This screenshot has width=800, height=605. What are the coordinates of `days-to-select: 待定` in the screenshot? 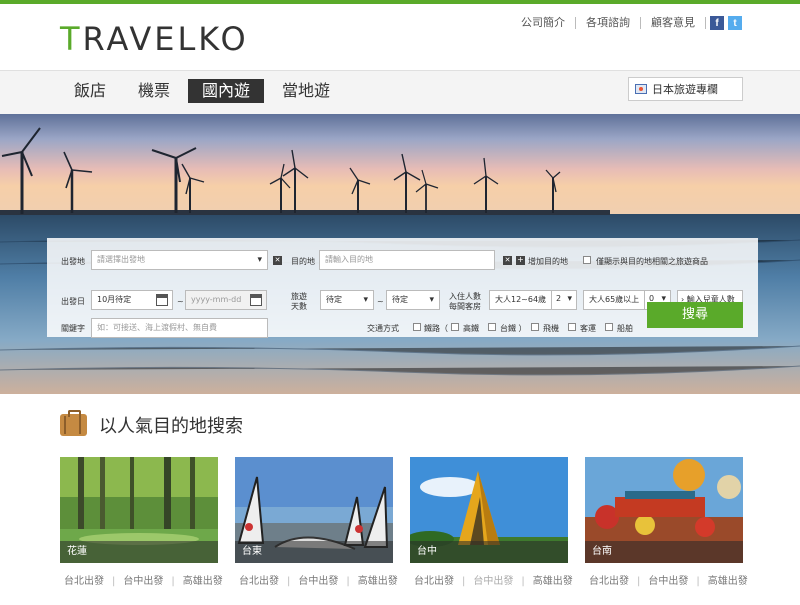 It's located at (413, 300).